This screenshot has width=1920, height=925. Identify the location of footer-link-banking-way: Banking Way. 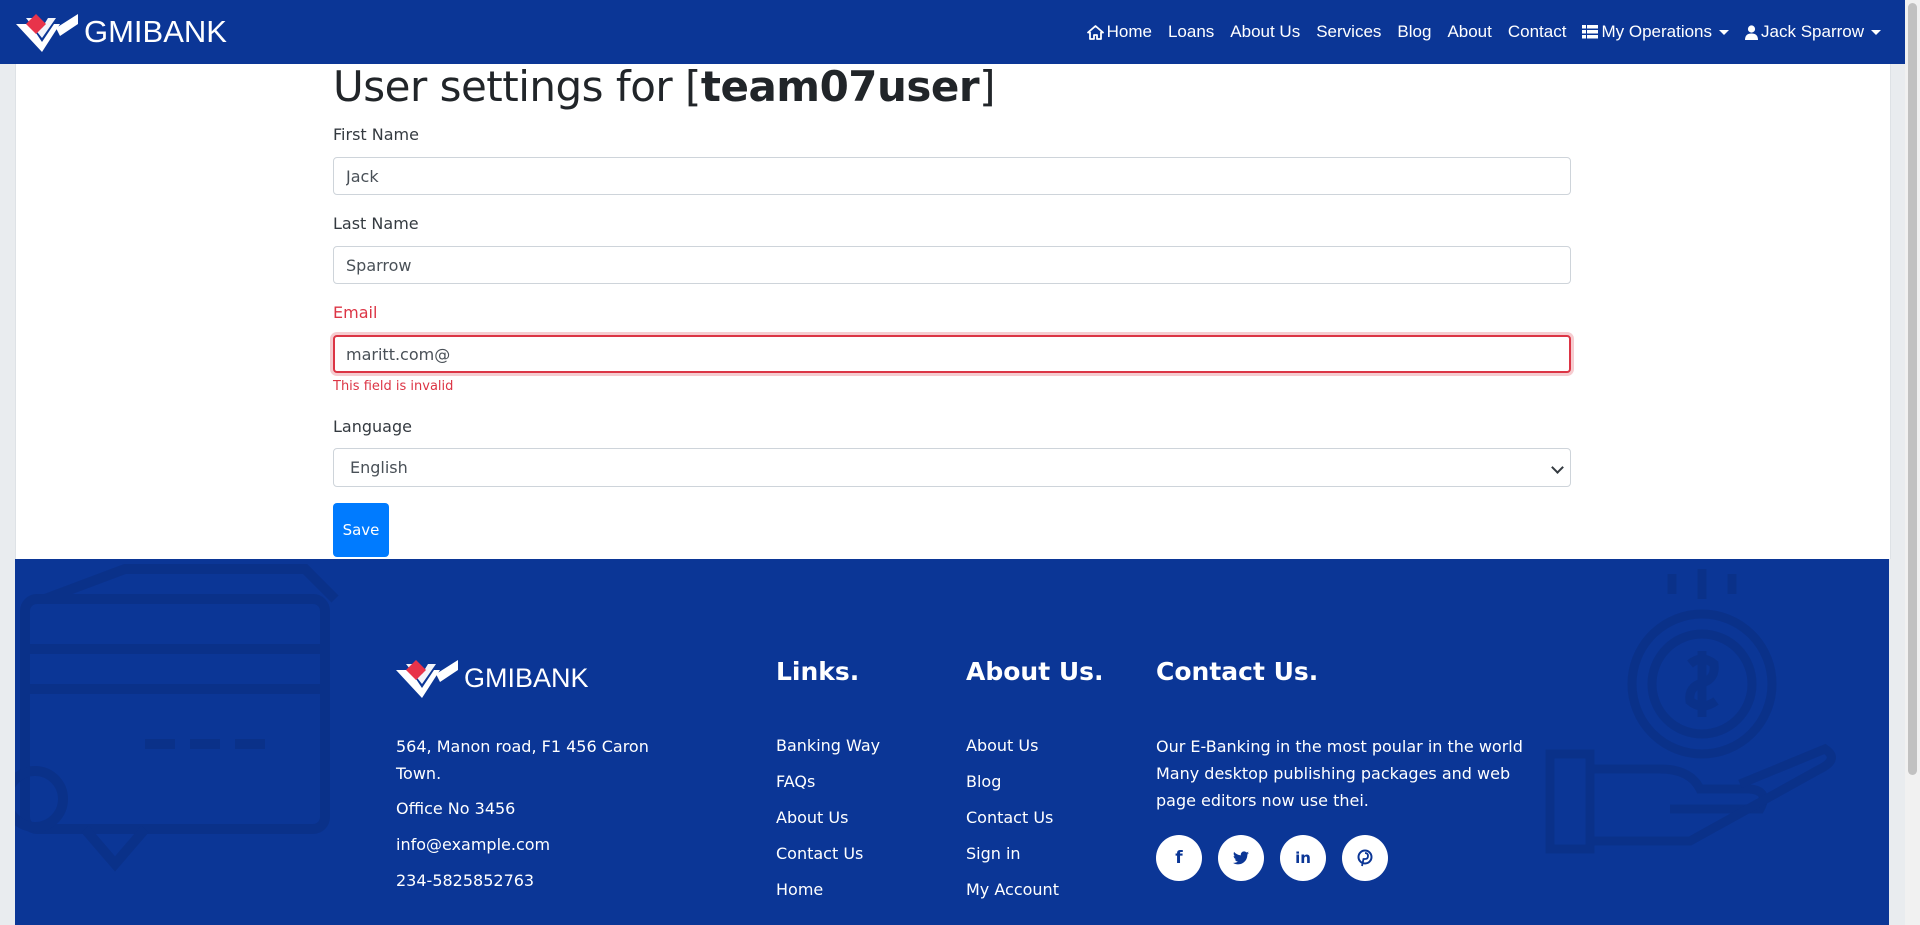
(828, 745).